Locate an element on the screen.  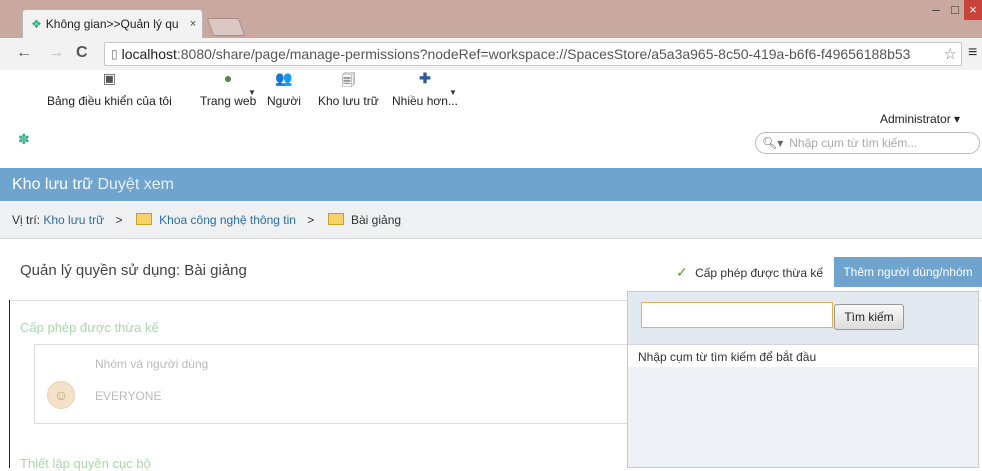
nav-repository-label: Kho lưu trữ is located at coordinates (348, 101).